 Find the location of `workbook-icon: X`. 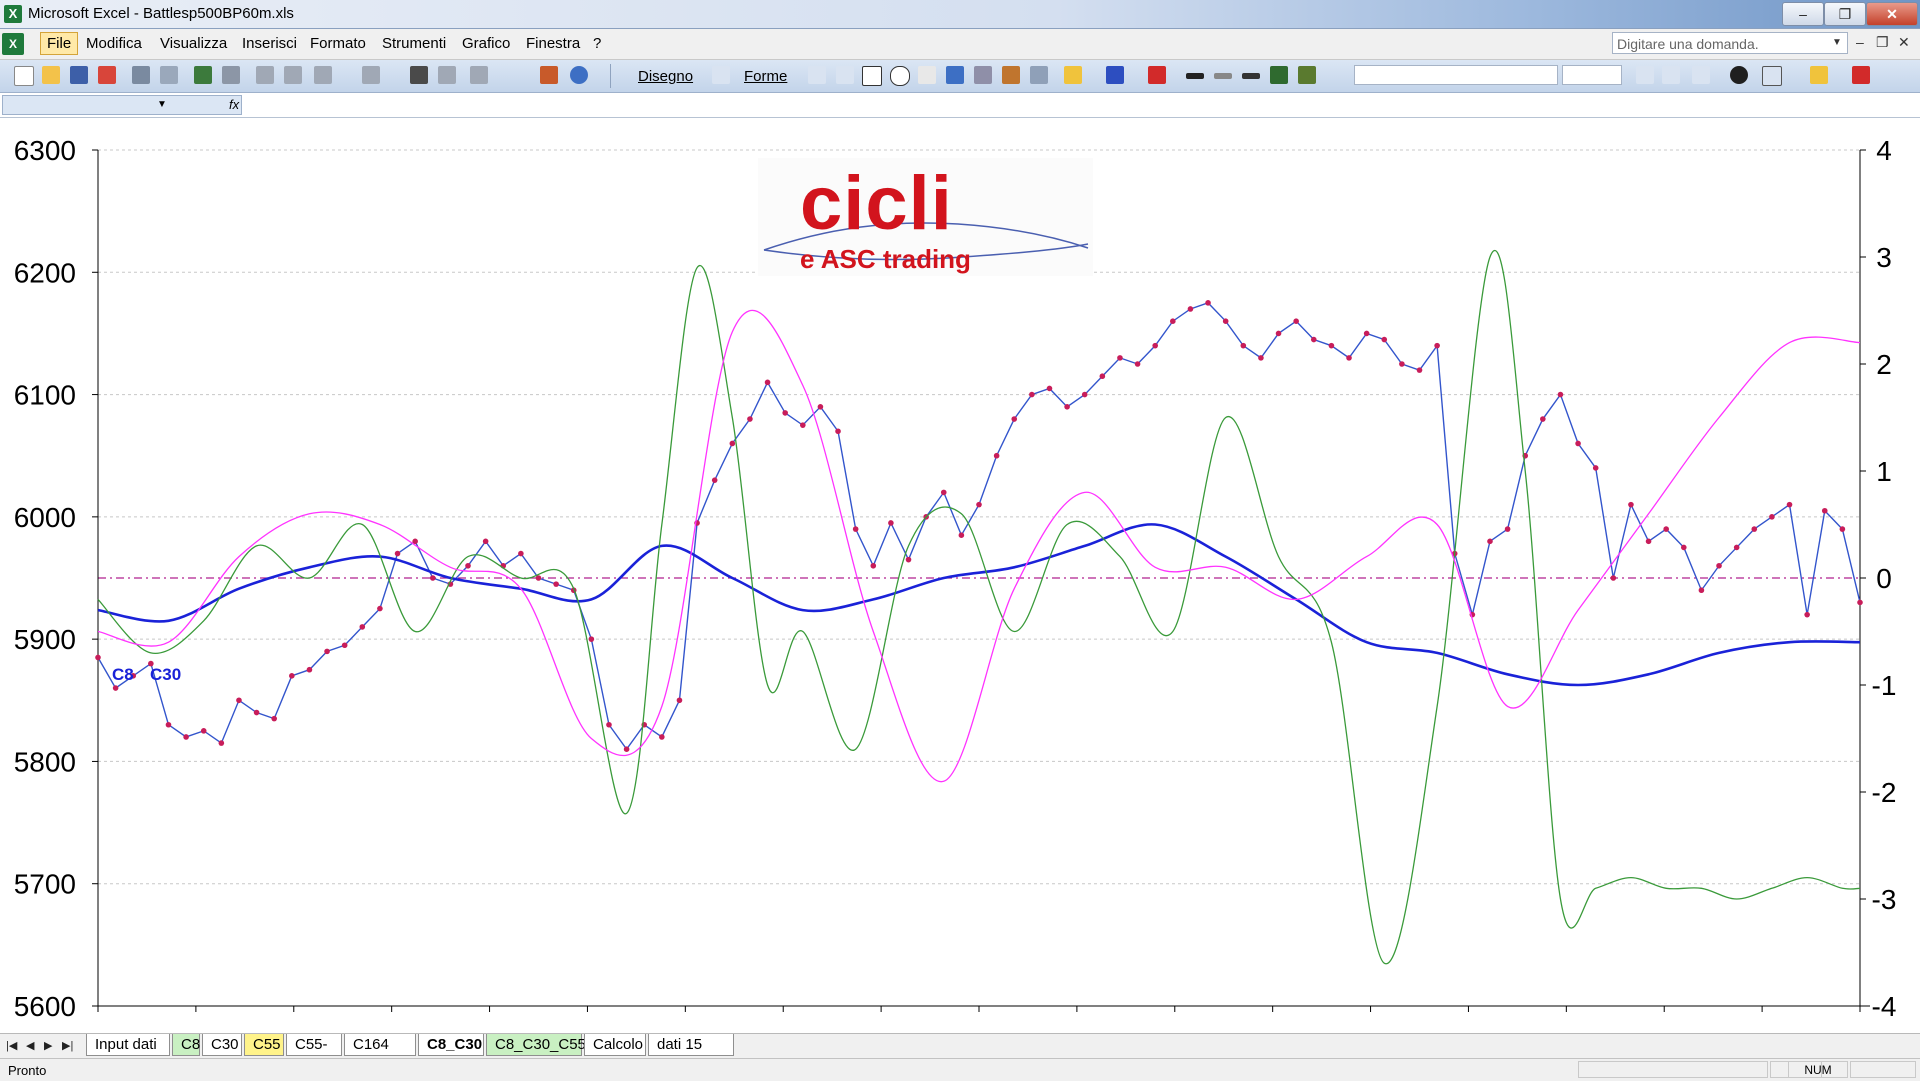

workbook-icon: X is located at coordinates (13, 44).